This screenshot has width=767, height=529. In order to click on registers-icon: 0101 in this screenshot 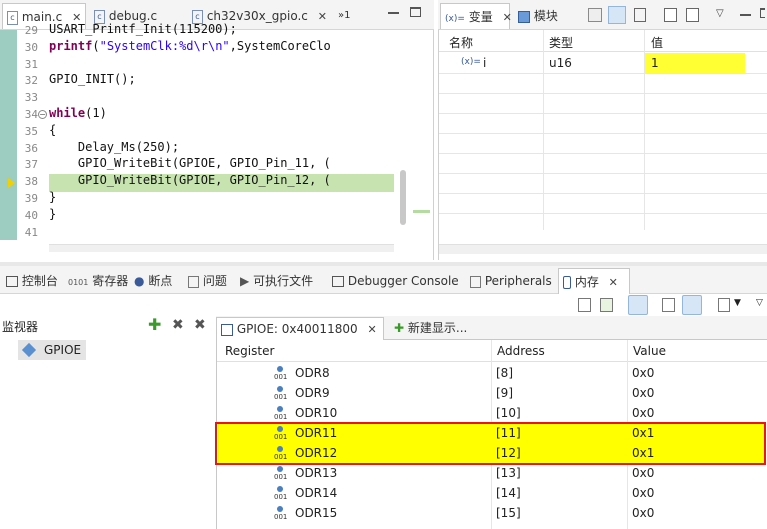, I will do `click(78, 282)`.